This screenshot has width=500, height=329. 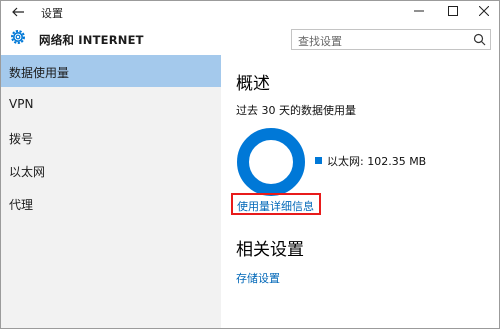 I want to click on maximize-button, so click(x=453, y=11).